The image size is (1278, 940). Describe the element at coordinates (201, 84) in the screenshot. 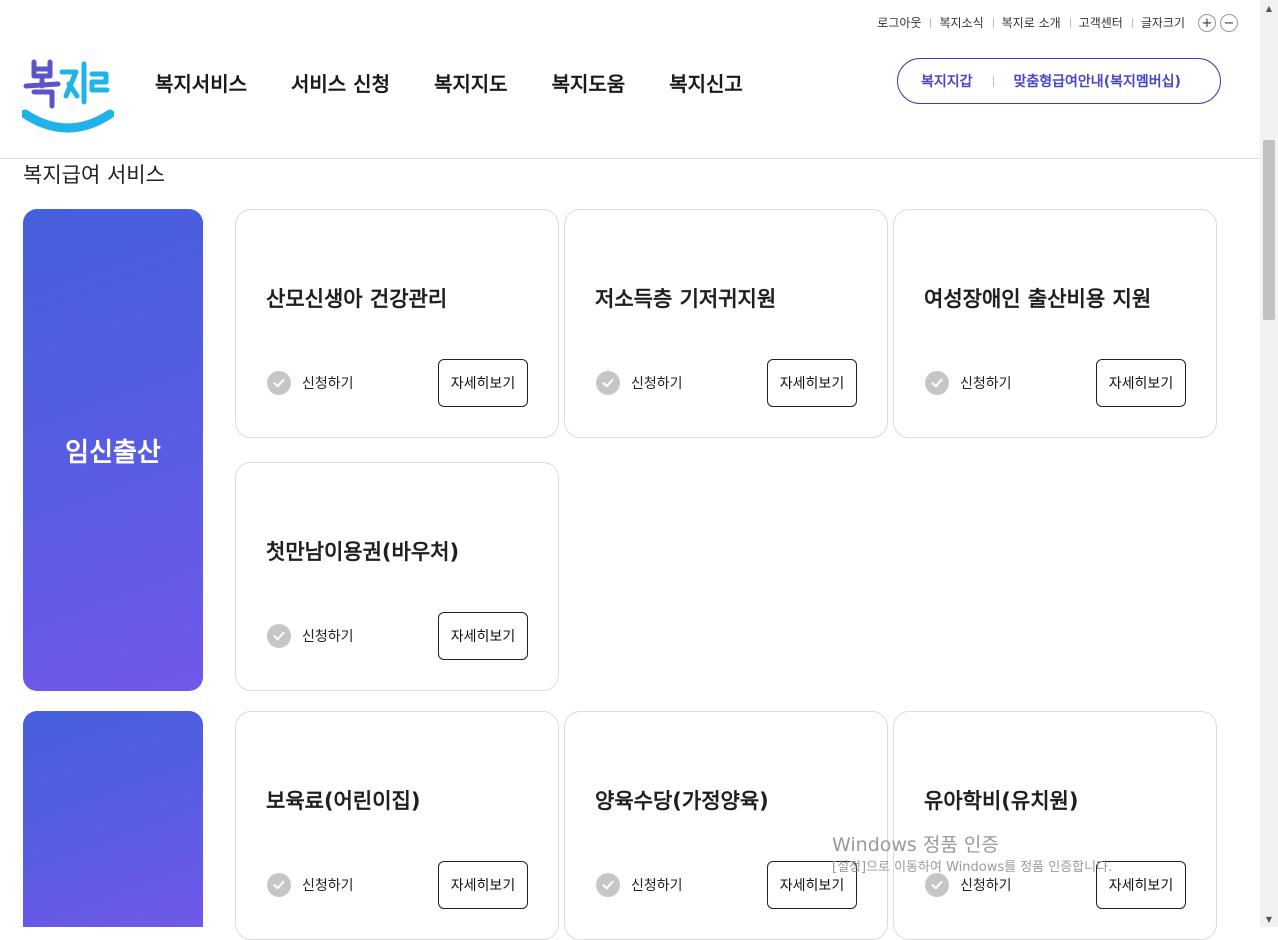

I see `nav-welfare-service: 복지서비스` at that location.